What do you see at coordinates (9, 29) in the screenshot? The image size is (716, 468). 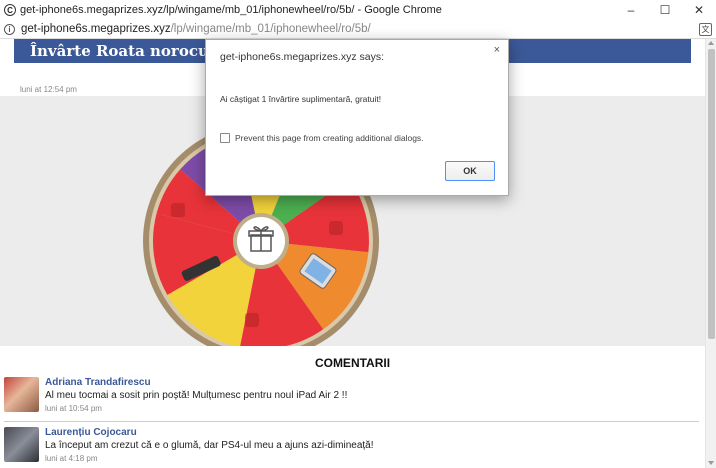 I see `site-info-icon: i` at bounding box center [9, 29].